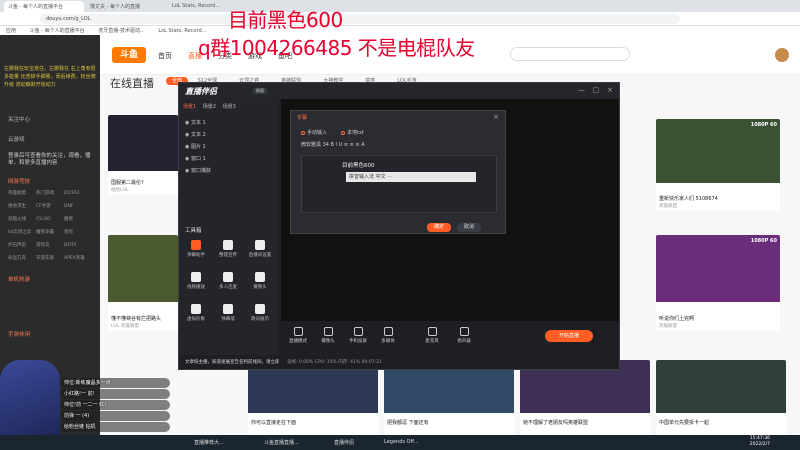 The image size is (800, 450). Describe the element at coordinates (22, 258) in the screenshot. I see `category-link: 命运方舟` at that location.